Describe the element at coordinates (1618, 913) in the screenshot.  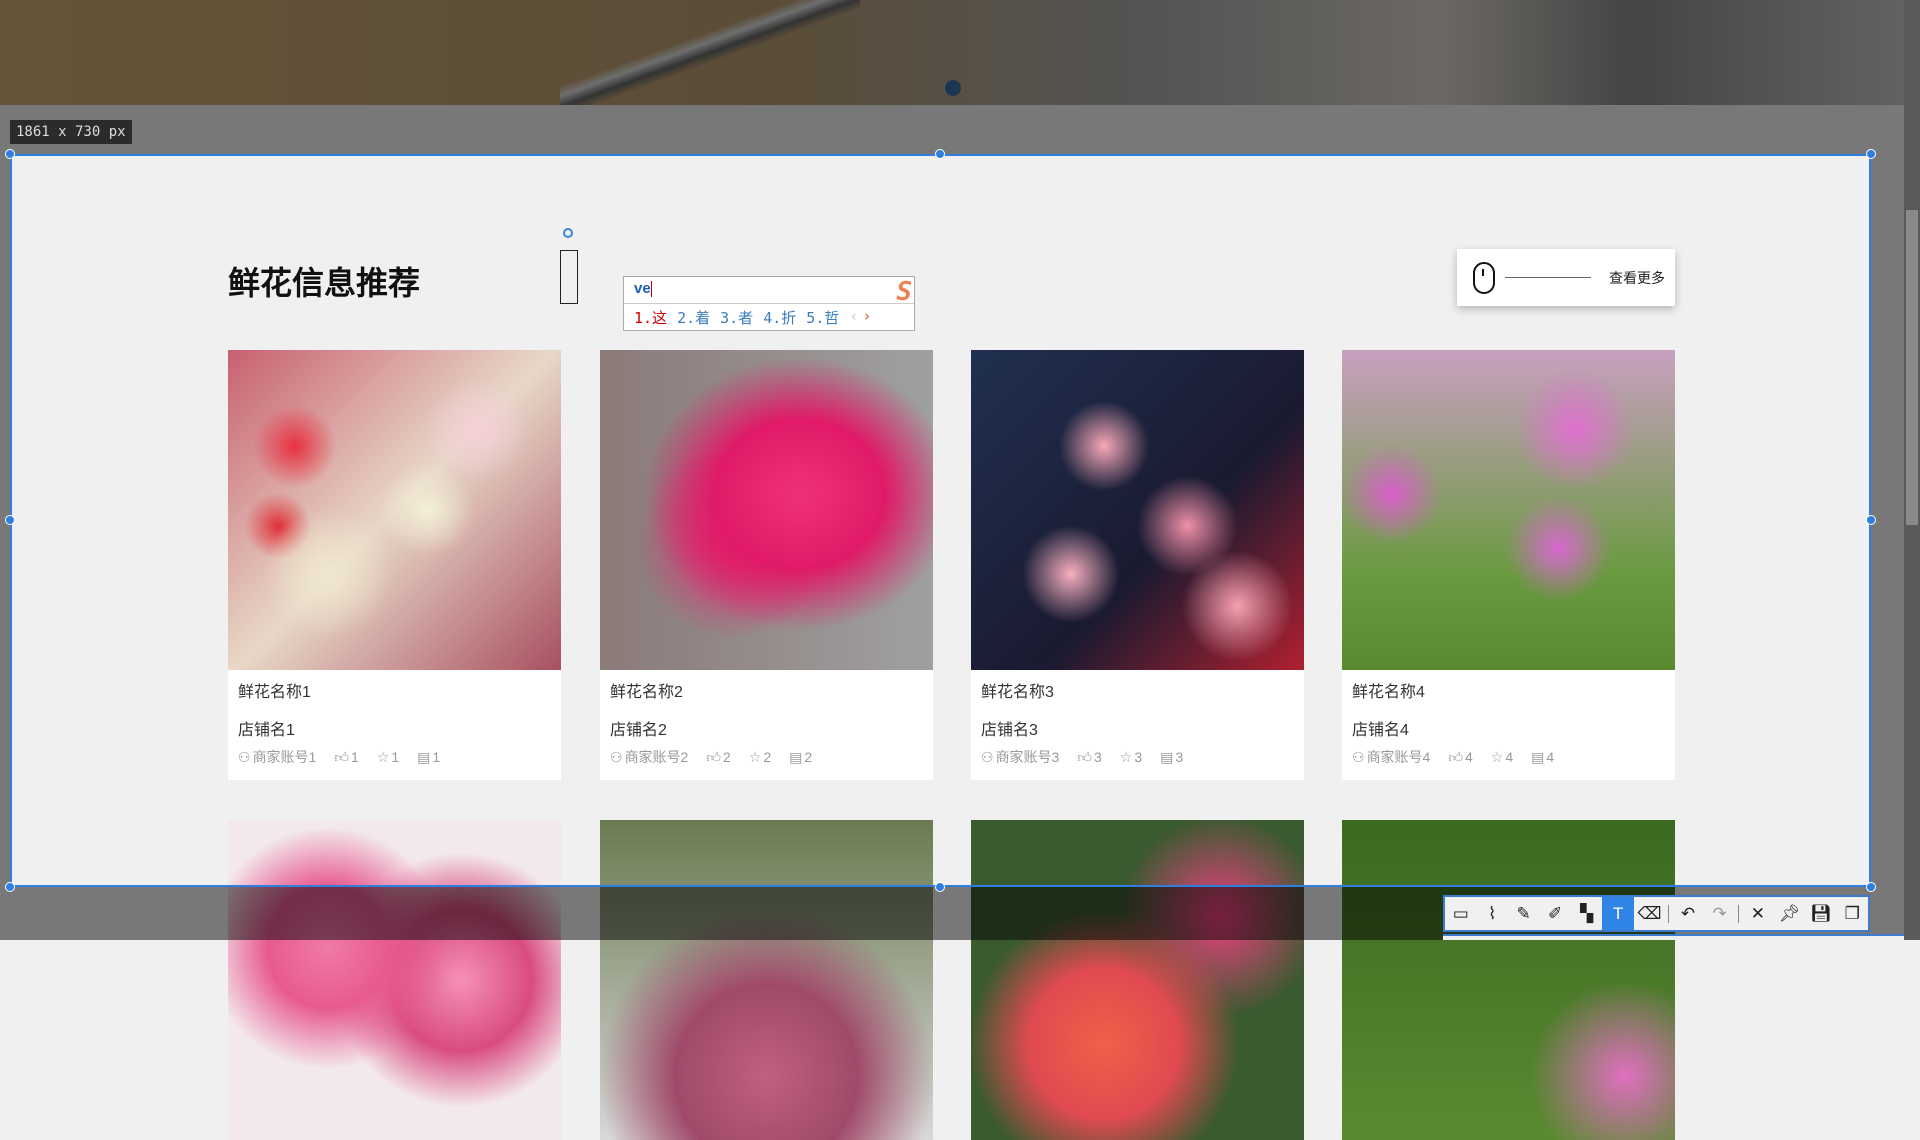
I see `text-tool-icon: T` at that location.